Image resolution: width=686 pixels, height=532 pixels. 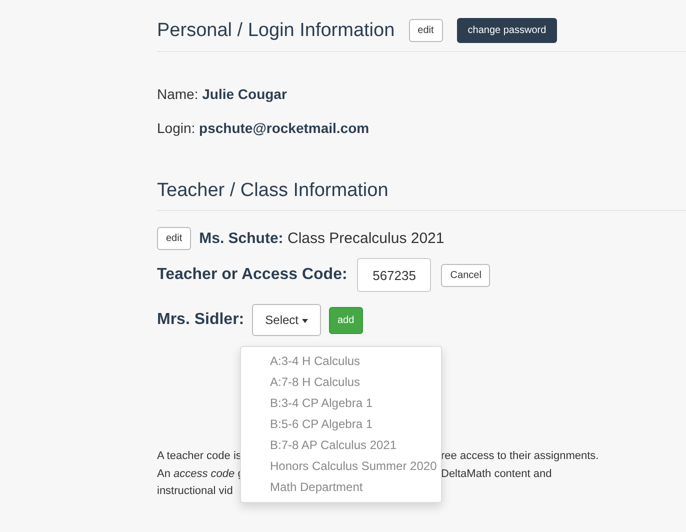 What do you see at coordinates (341, 403) in the screenshot?
I see `menu-item: B:3-4 CP Algebra 1` at bounding box center [341, 403].